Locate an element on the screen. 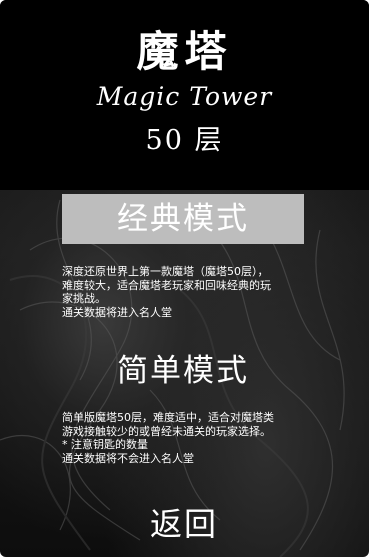 The height and width of the screenshot is (557, 369). game-subtitle: Magic Tower is located at coordinates (184, 96).